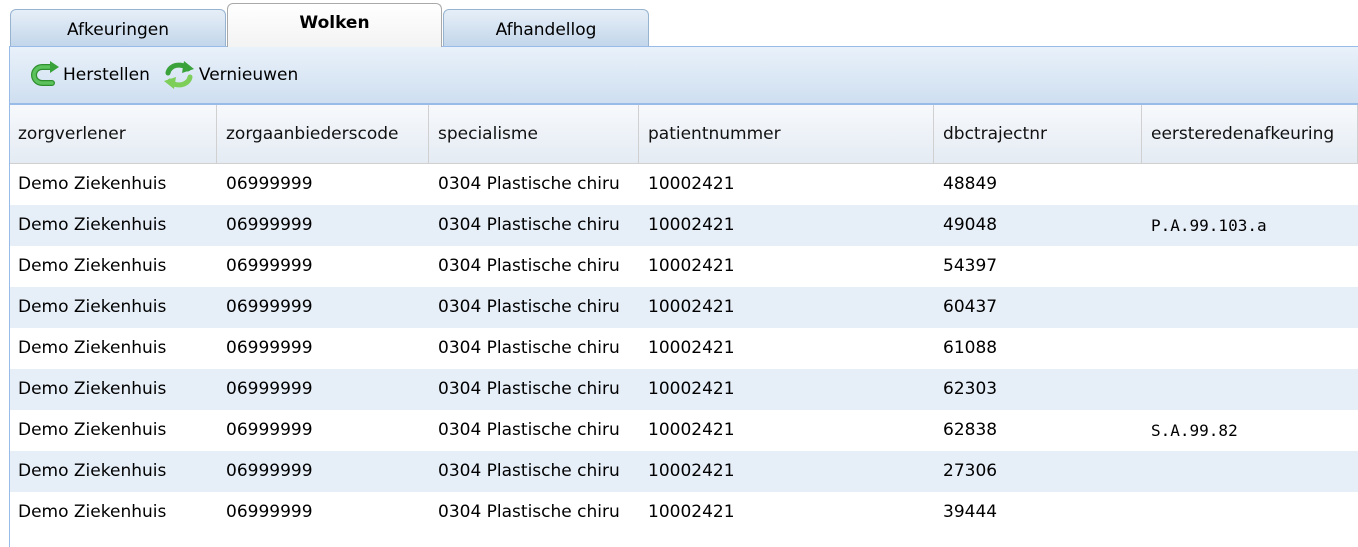 The height and width of the screenshot is (547, 1358). Describe the element at coordinates (106, 75) in the screenshot. I see `restore-label: Herstellen` at that location.